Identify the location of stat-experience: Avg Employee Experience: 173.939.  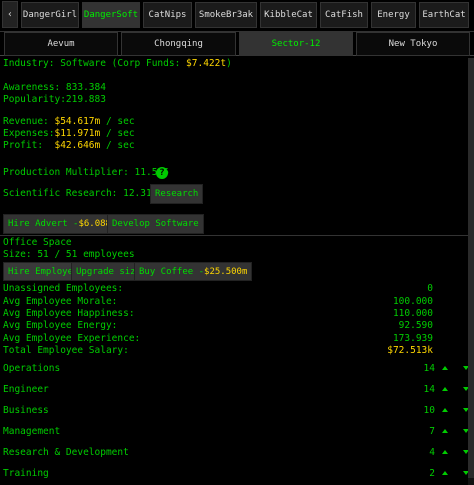
(218, 339).